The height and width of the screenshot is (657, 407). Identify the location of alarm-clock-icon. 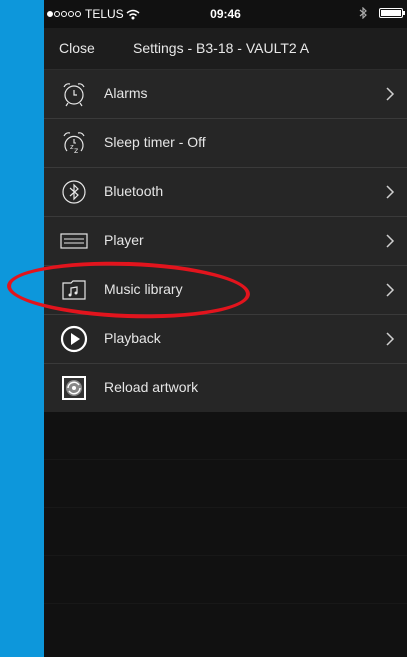
(74, 94).